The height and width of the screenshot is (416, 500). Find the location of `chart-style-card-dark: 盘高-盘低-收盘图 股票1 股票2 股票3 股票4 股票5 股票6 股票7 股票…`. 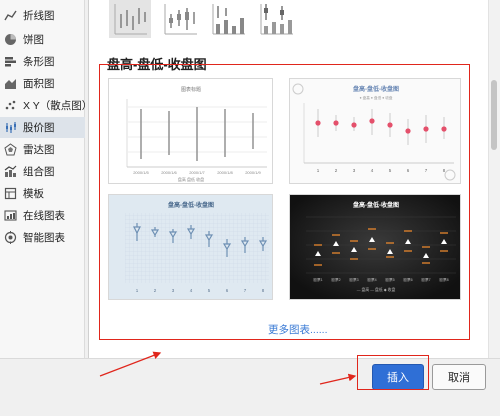

chart-style-card-dark: 盘高-盘低-收盘图 股票1 股票2 股票3 股票4 股票5 股票6 股票7 股票… is located at coordinates (375, 247).